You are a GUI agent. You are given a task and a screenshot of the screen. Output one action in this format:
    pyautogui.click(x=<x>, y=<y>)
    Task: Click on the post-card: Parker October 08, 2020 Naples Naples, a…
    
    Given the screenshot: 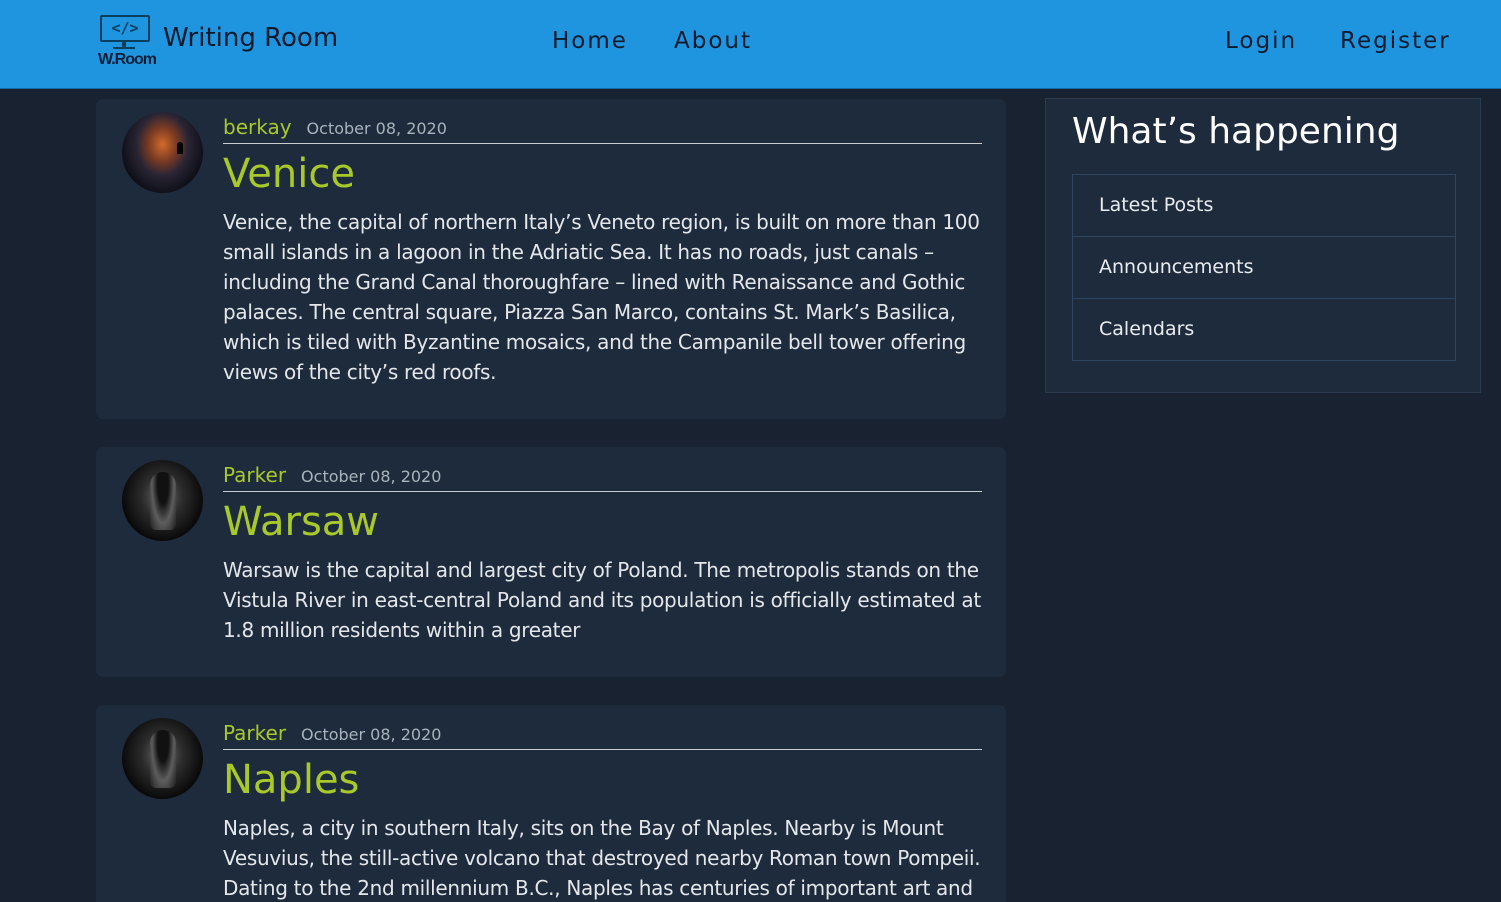 What is the action you would take?
    pyautogui.click(x=551, y=803)
    